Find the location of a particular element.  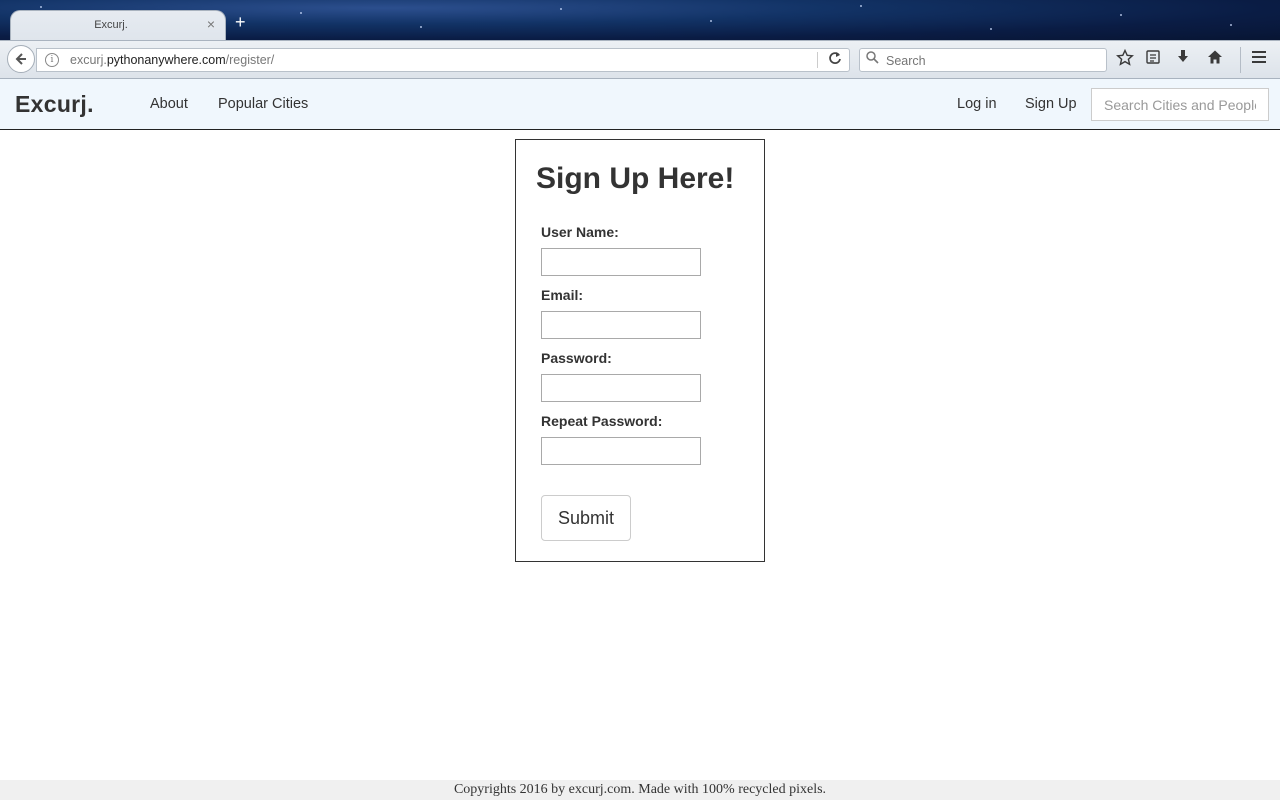

url-subdomain: excurj. is located at coordinates (88, 60).